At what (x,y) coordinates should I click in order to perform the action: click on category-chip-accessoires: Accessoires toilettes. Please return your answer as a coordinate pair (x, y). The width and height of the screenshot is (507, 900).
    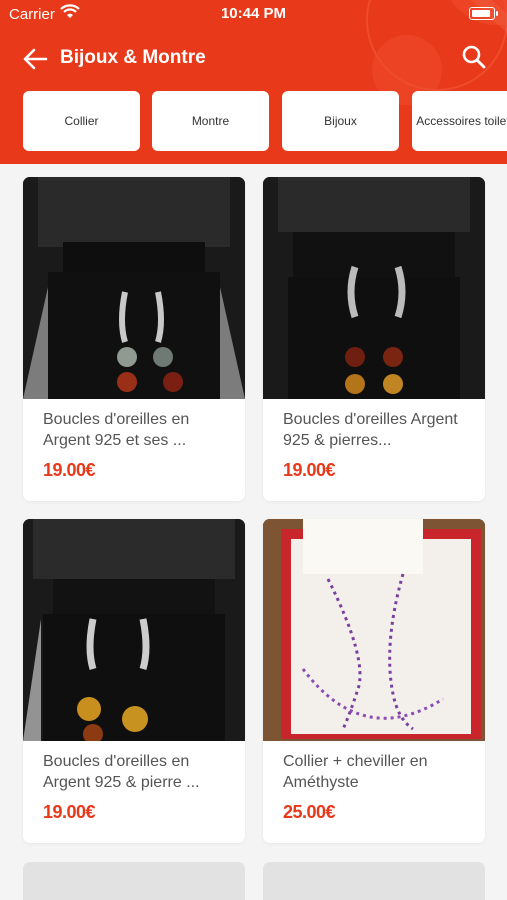
    Looking at the image, I should click on (459, 121).